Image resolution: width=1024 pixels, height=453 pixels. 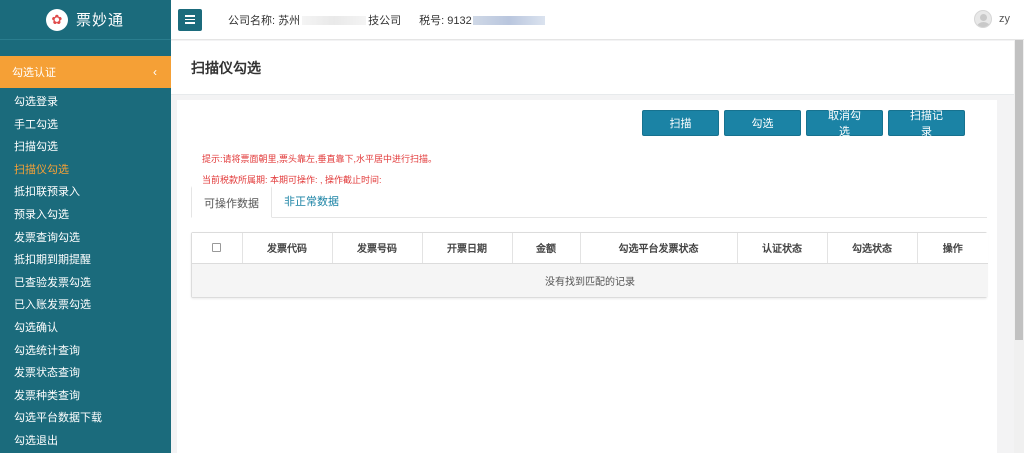 I want to click on sidebar-item-select-login: 勾选登录, so click(x=85, y=102).